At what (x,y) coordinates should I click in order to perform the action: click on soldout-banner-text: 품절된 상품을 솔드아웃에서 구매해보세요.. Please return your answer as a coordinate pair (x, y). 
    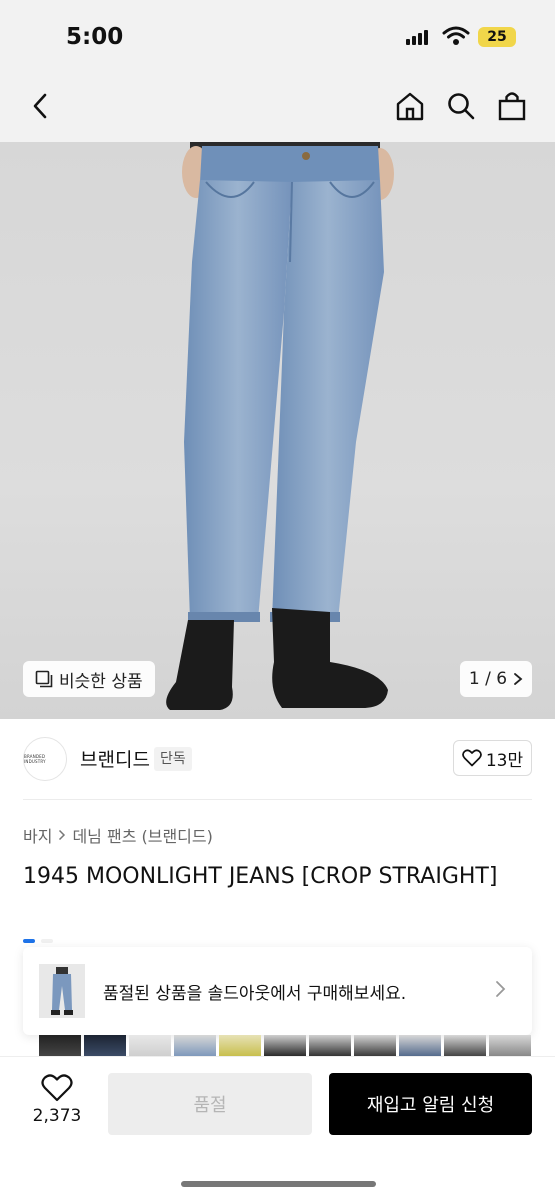
    Looking at the image, I should click on (255, 994).